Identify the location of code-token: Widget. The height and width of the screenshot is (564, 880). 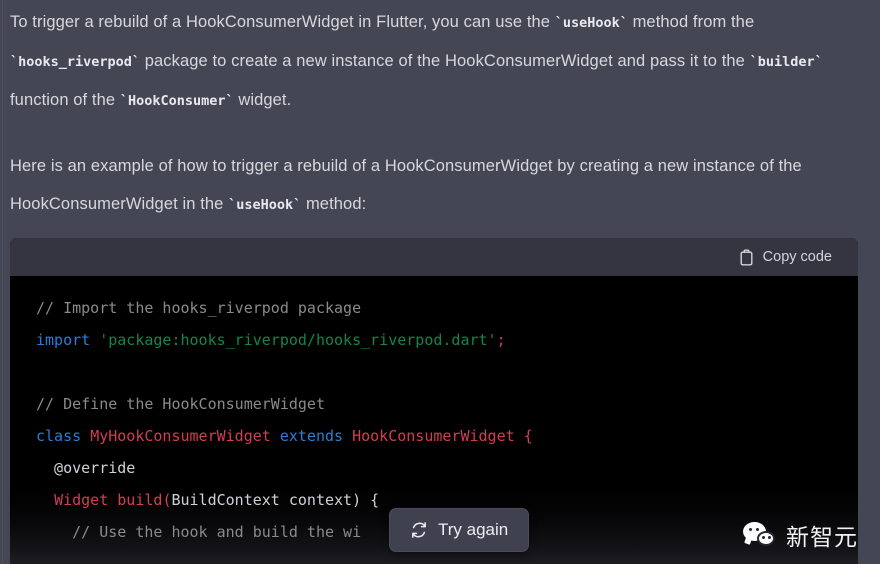
(81, 500).